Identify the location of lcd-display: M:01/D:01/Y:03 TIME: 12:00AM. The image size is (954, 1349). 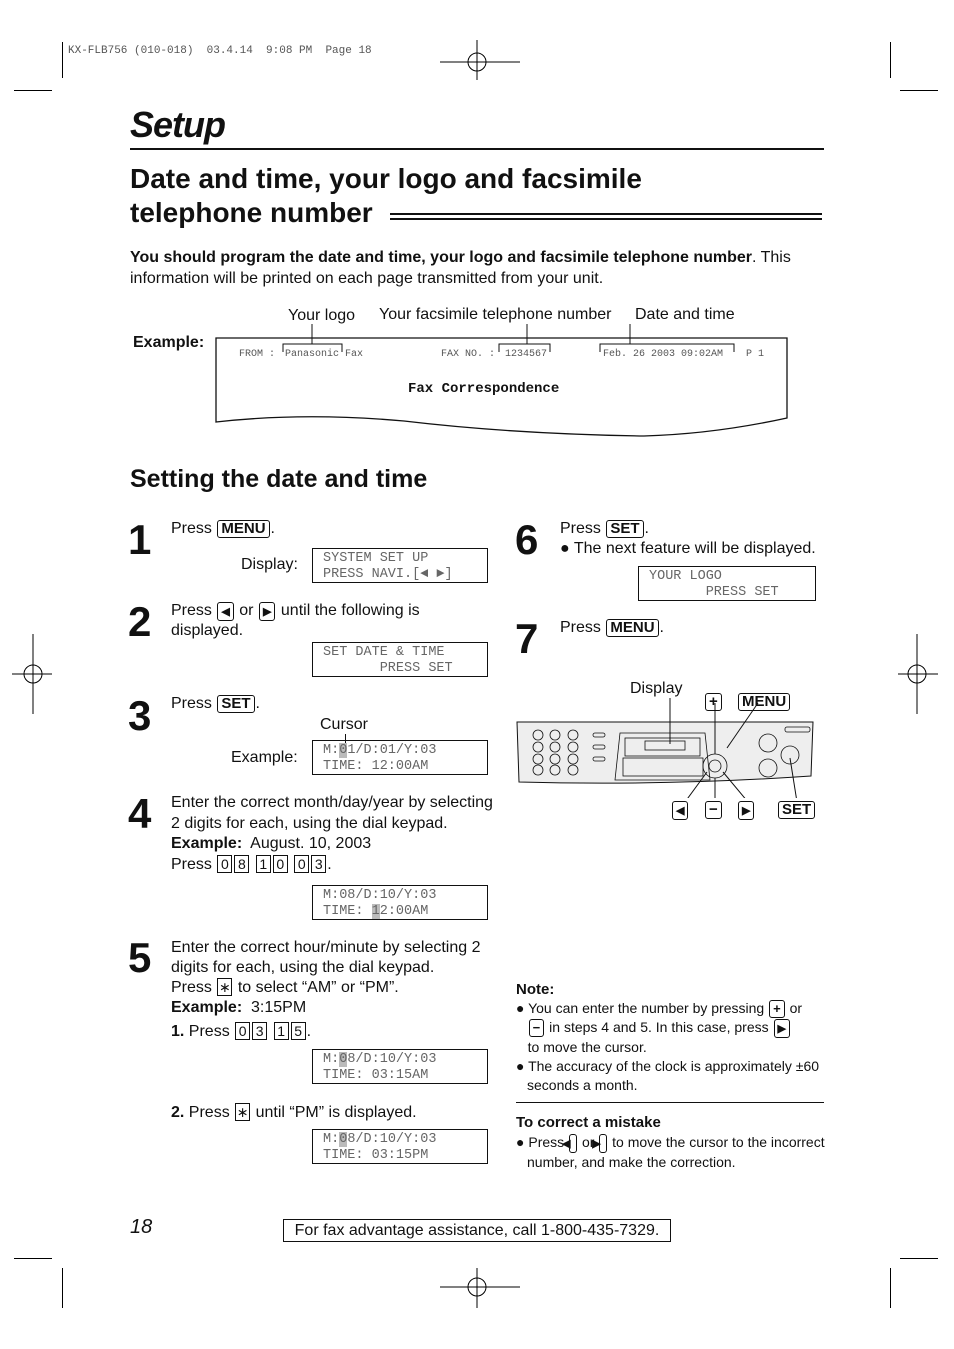
(400, 757).